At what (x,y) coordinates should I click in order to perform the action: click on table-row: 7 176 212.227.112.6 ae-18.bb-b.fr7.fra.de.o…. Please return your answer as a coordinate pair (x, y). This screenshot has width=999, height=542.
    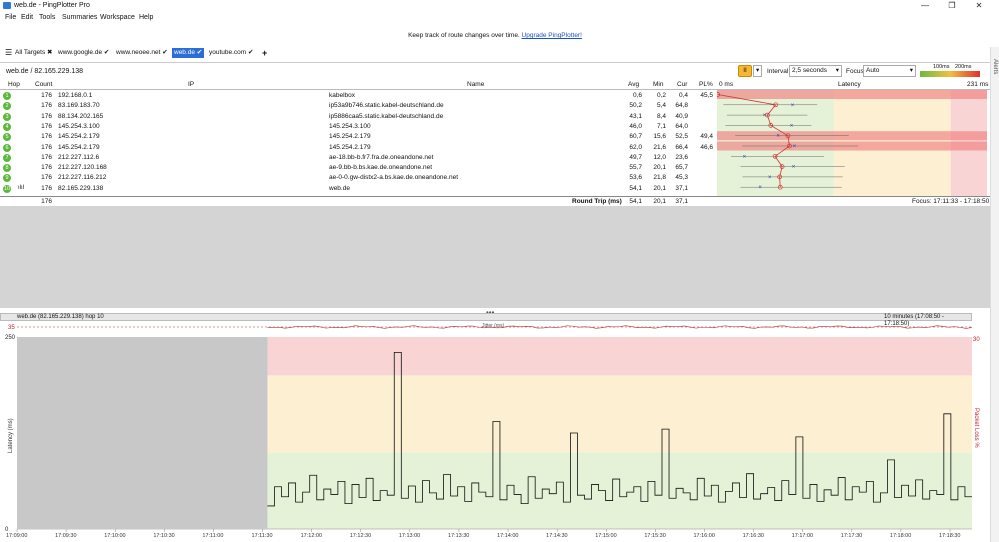
    Looking at the image, I should click on (358, 158).